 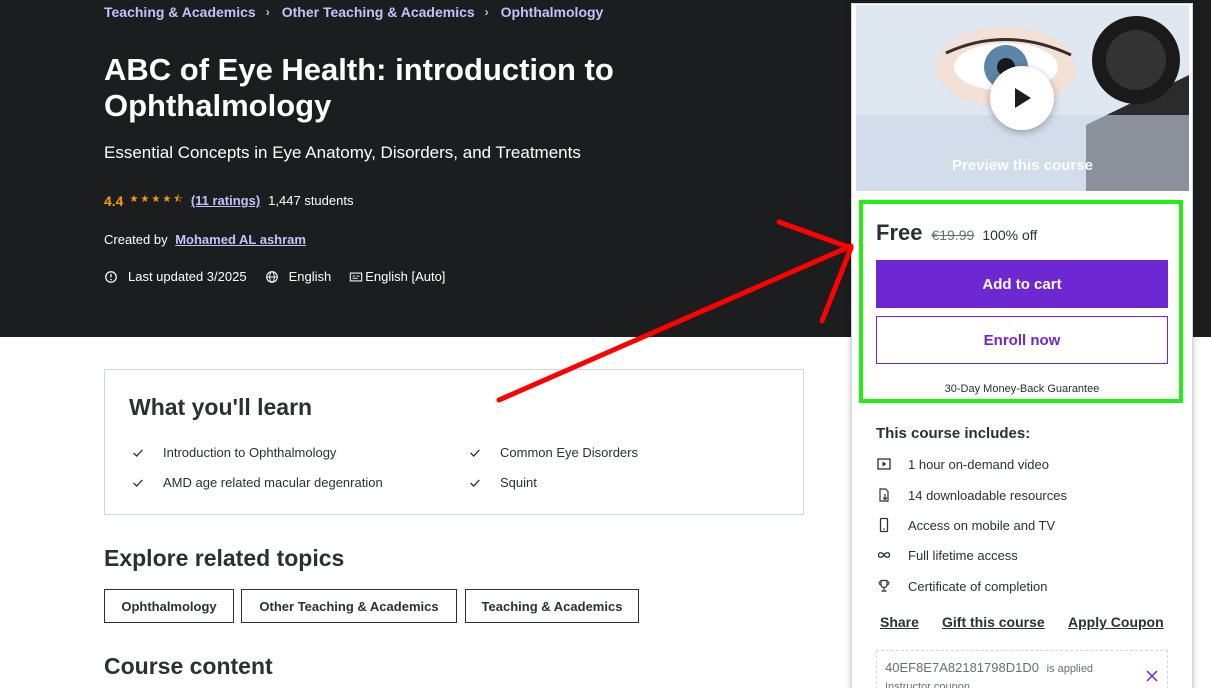 I want to click on learn-item: Squint, so click(x=502, y=482).